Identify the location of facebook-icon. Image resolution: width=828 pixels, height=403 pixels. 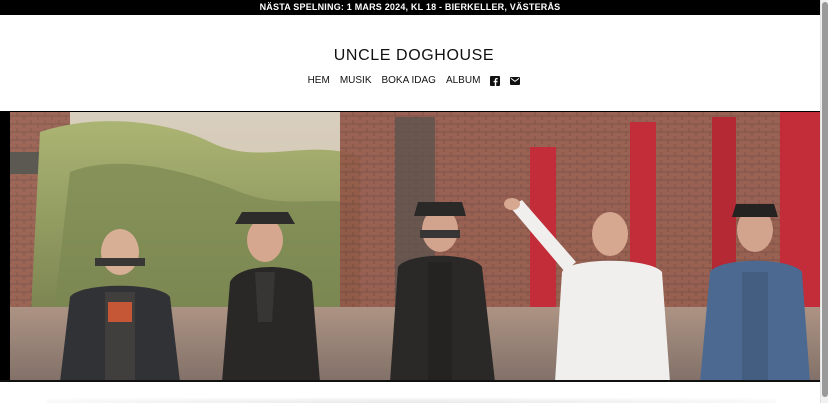
(495, 80).